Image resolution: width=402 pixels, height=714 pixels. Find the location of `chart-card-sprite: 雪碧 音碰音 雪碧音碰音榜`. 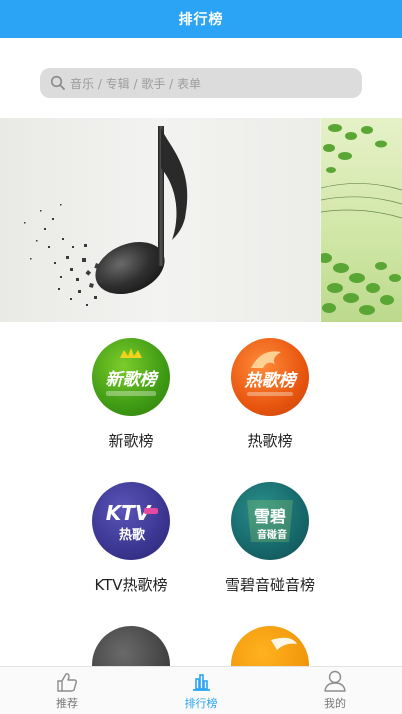

chart-card-sprite: 雪碧 音碰音 雪碧音碰音榜 is located at coordinates (270, 538).